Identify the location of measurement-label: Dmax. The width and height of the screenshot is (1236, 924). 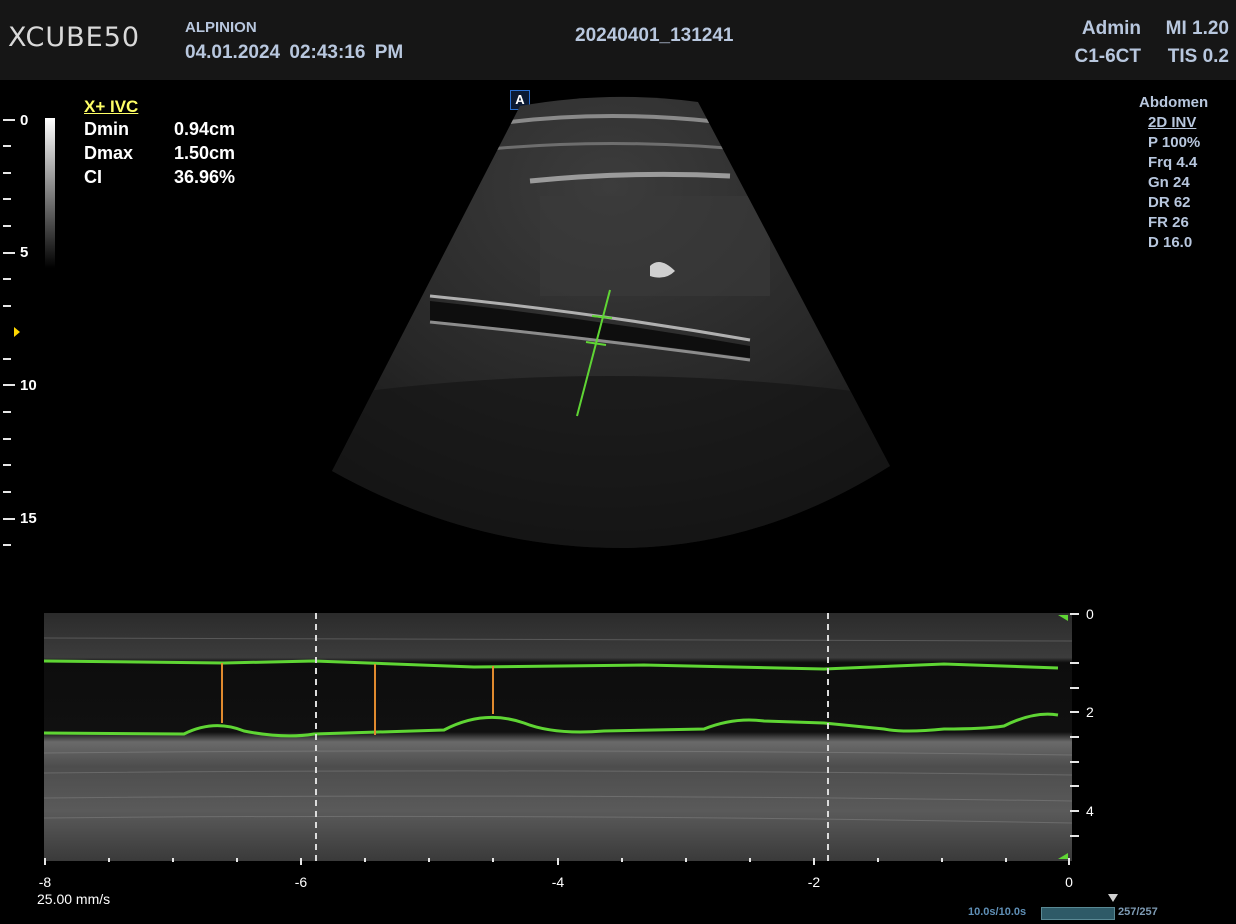
(109, 153).